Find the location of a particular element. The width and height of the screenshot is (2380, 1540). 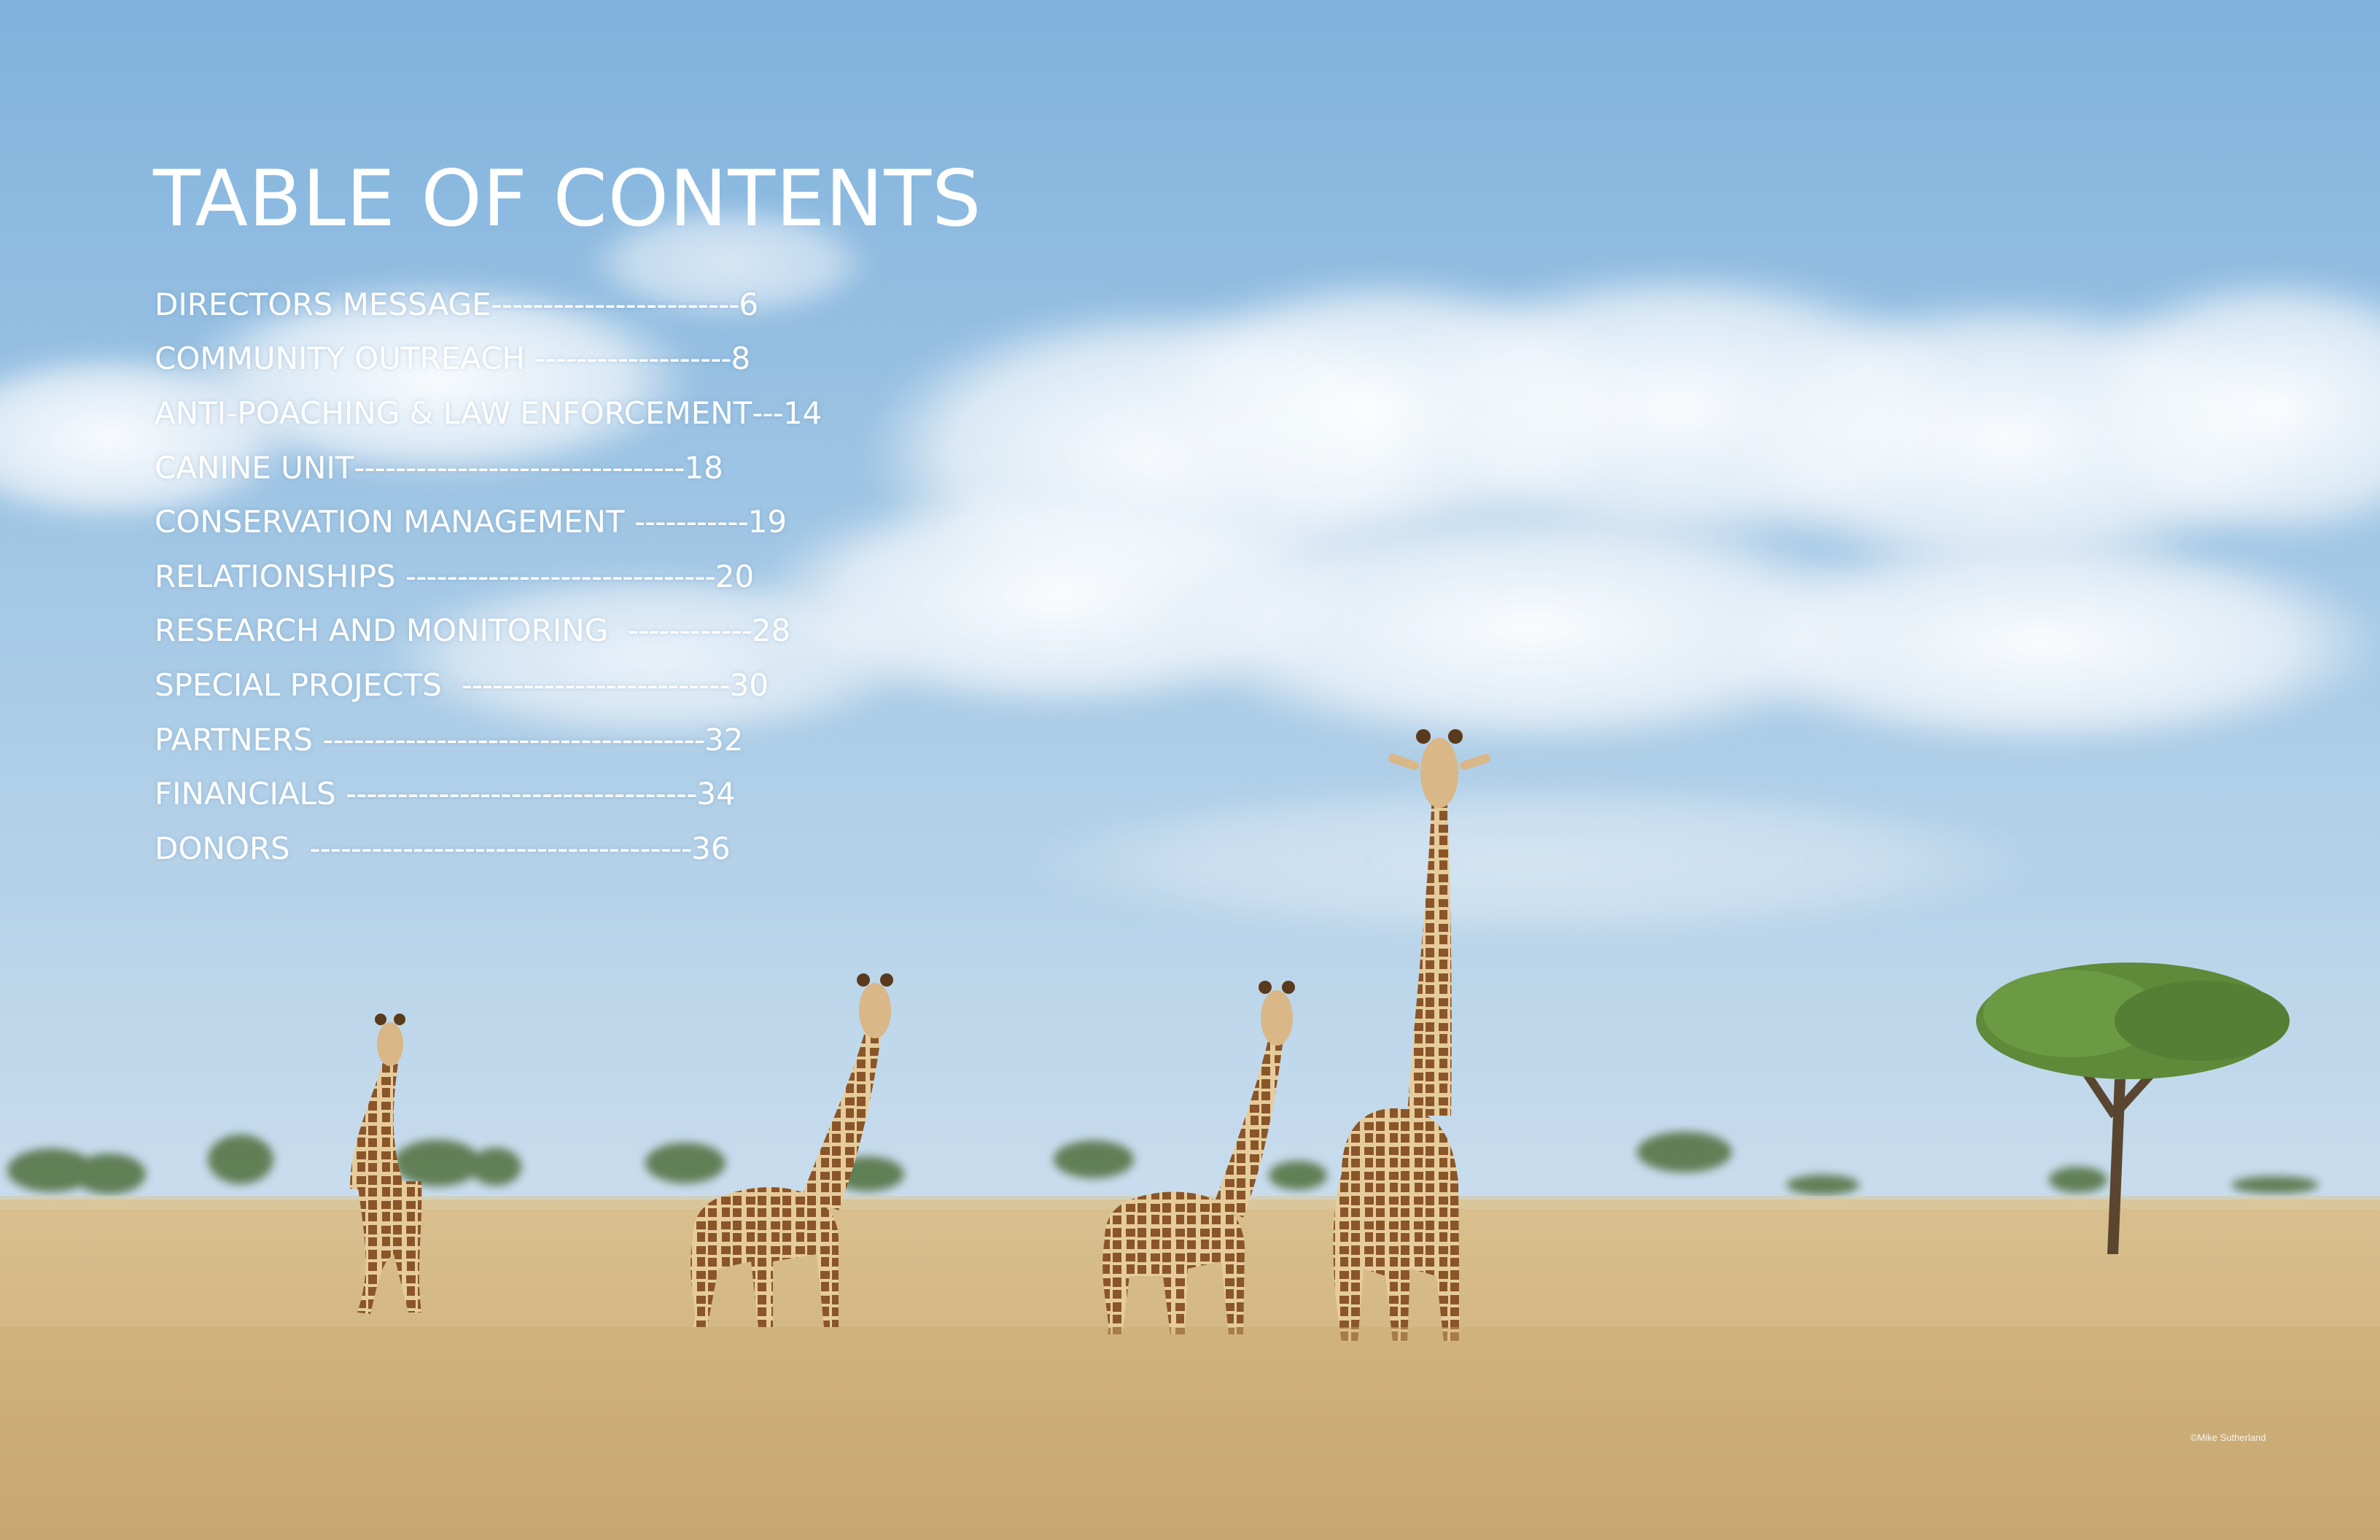

toc-entry-label: CANINE UNIT is located at coordinates (254, 467).